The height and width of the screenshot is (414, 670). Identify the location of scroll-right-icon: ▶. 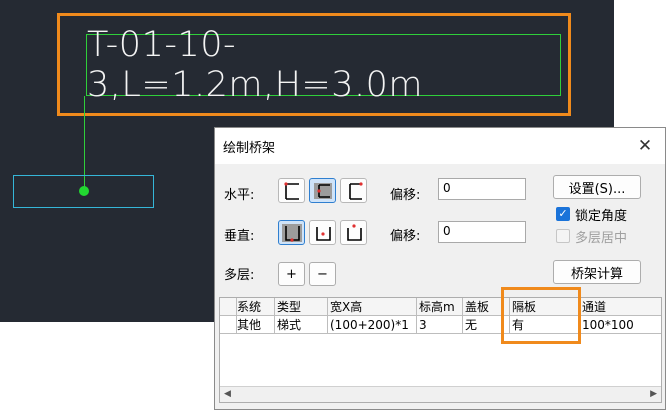
(653, 394).